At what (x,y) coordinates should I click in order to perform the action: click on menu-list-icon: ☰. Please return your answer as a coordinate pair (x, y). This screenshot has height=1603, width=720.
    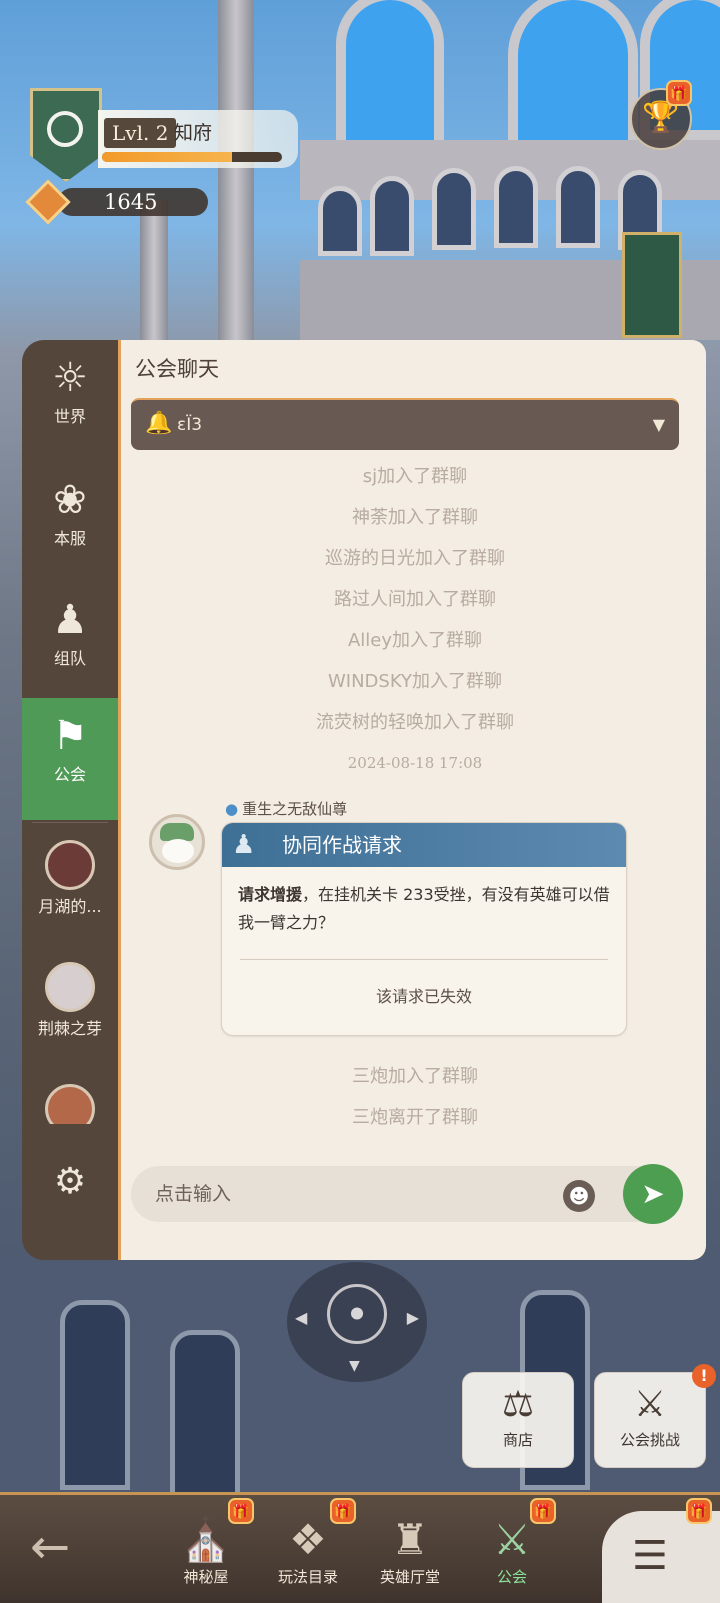
    Looking at the image, I should click on (650, 1556).